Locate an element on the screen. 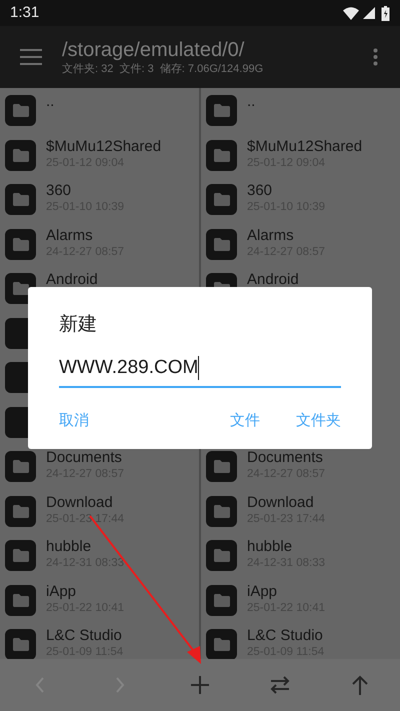 Image resolution: width=400 pixels, height=711 pixels. status-time: 1:31 is located at coordinates (25, 12).